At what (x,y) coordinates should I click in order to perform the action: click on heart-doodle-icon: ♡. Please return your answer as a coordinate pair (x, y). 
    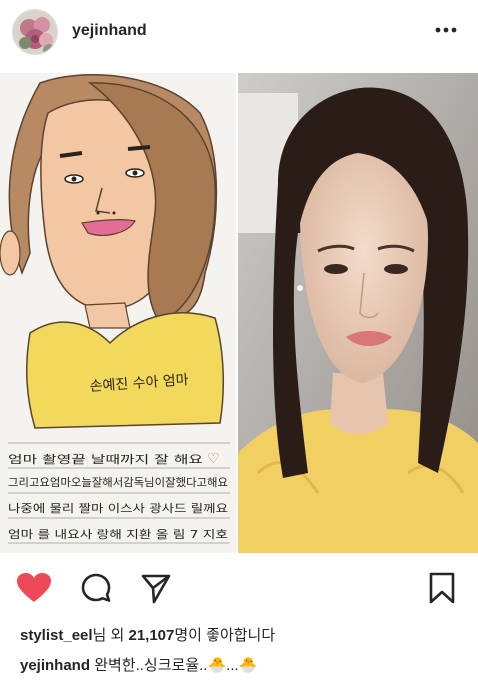
    Looking at the image, I should click on (213, 458).